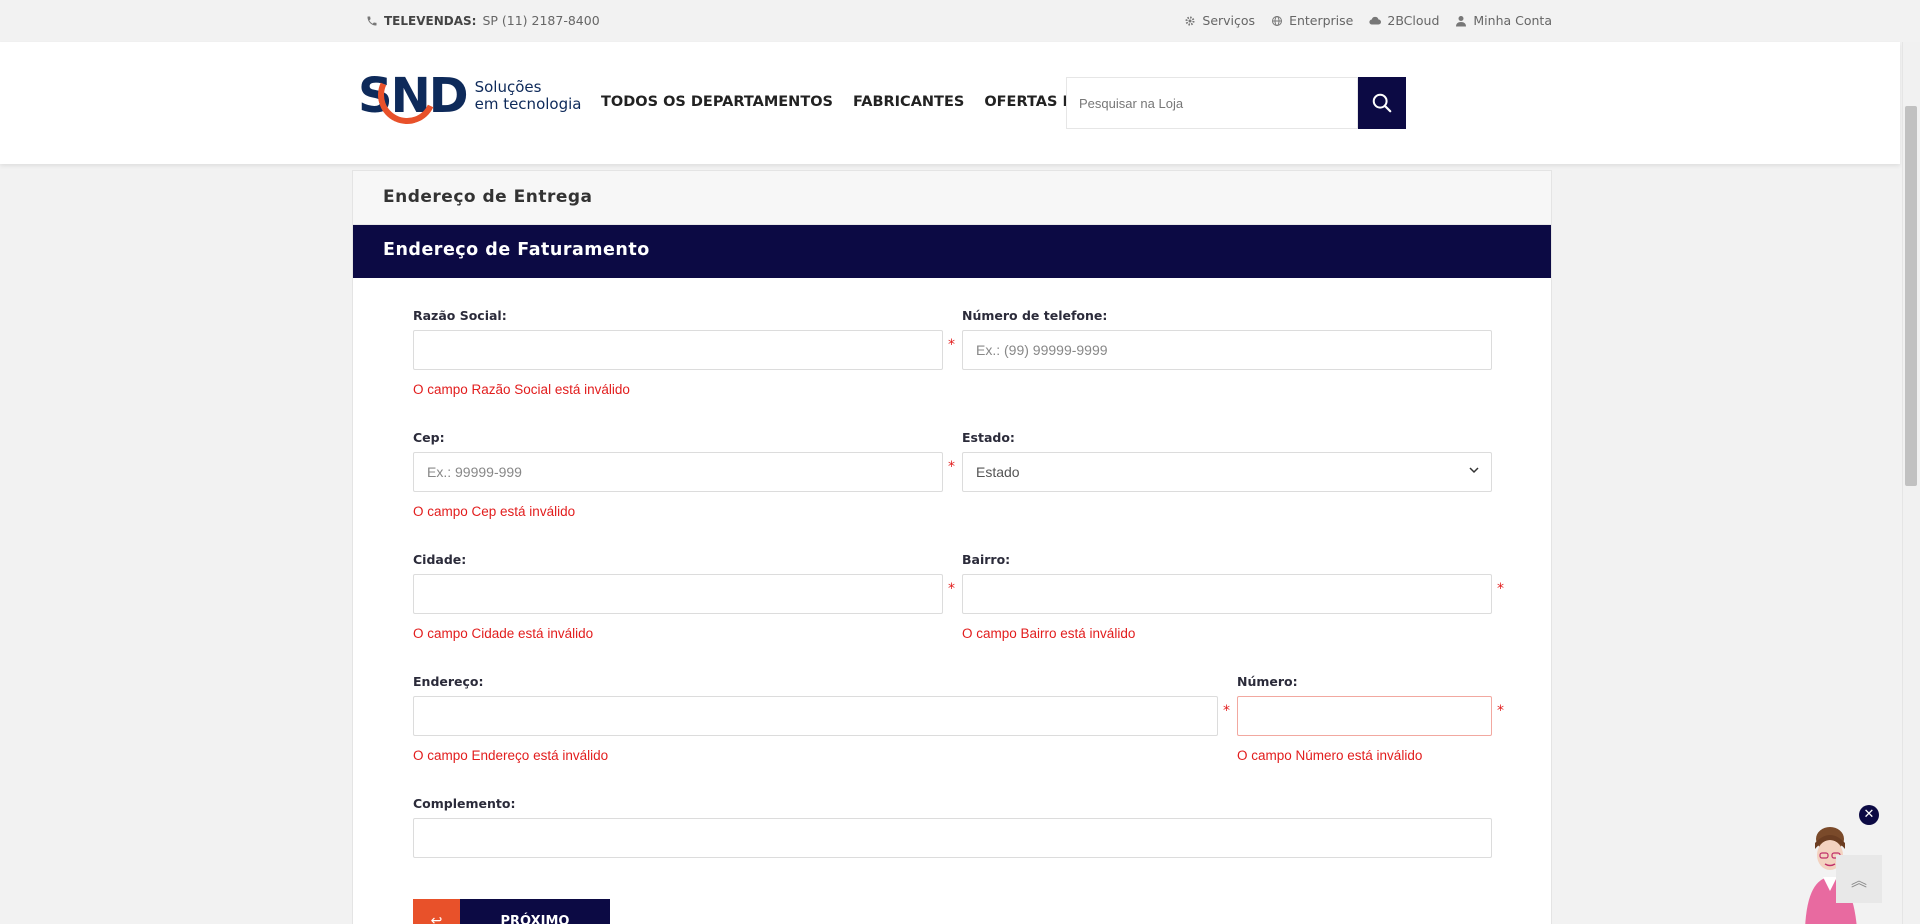  Describe the element at coordinates (1911, 296) in the screenshot. I see `scrollbar-thumb` at that location.